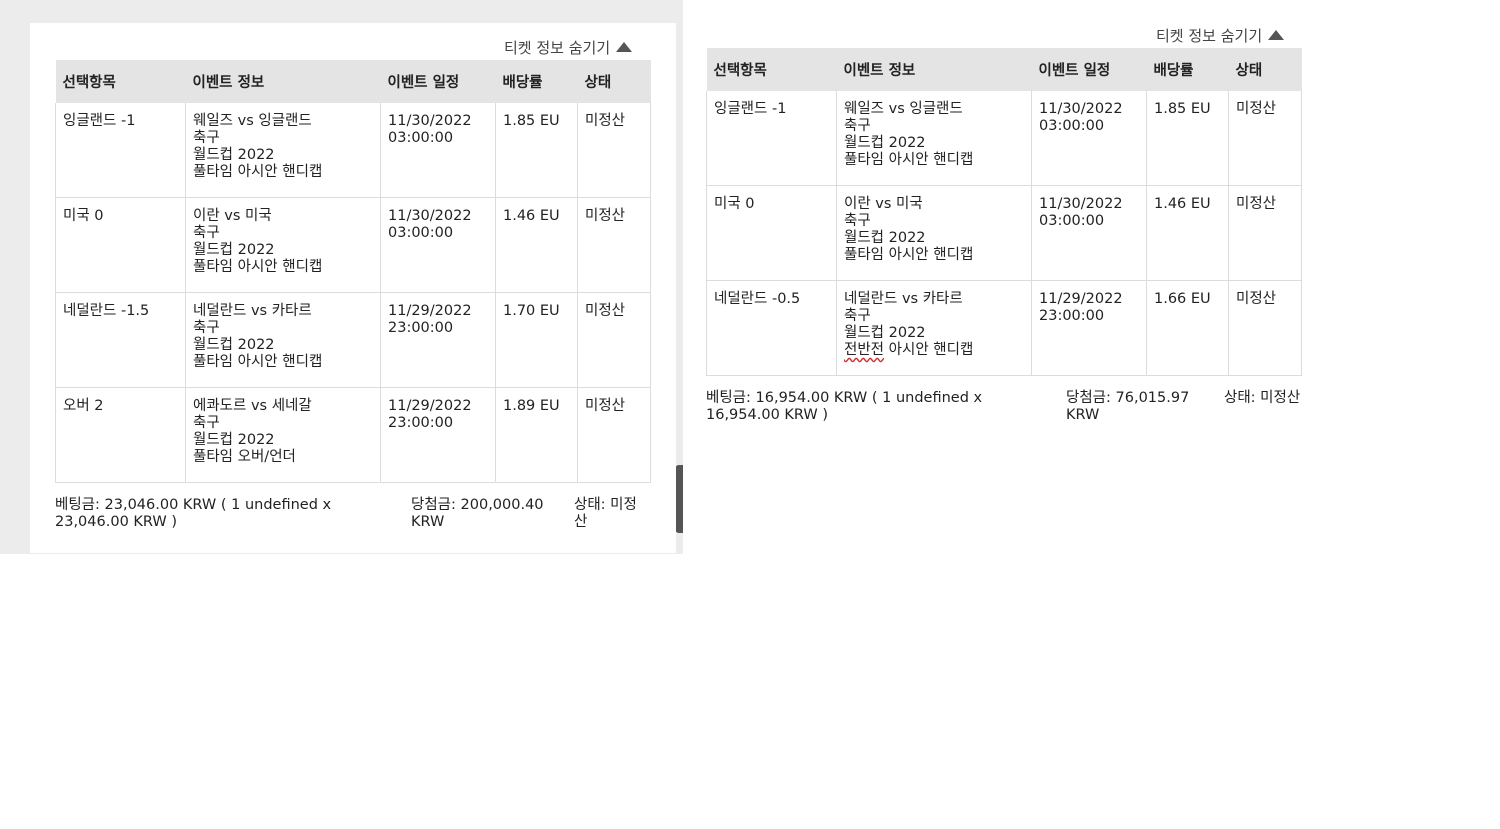 The width and height of the screenshot is (1500, 829). I want to click on event-info-cell: 이란 vs 미국 축구 월드컵 2022 풀타임 아시안 핸디캡, so click(934, 233).